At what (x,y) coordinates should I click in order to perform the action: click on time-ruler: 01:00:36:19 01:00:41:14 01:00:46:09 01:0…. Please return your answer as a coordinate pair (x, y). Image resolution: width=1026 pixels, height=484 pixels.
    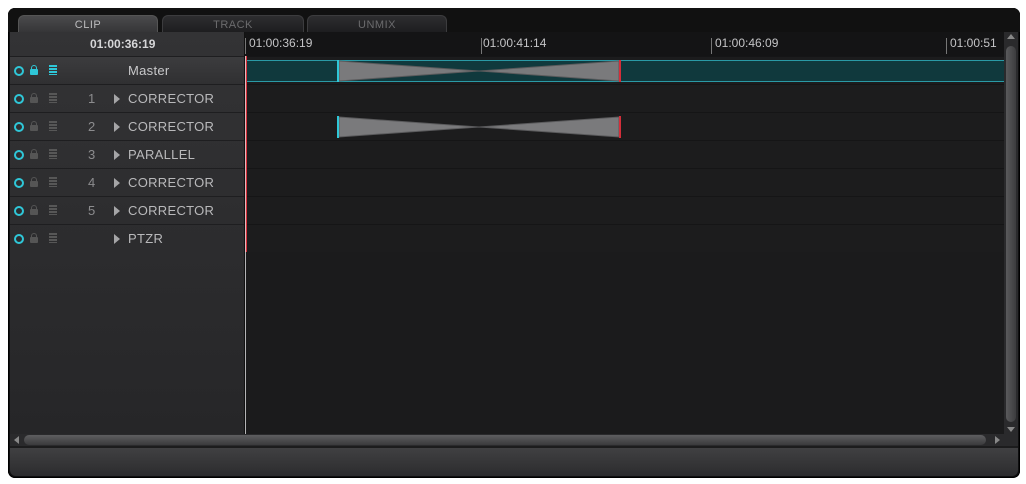
    Looking at the image, I should click on (624, 44).